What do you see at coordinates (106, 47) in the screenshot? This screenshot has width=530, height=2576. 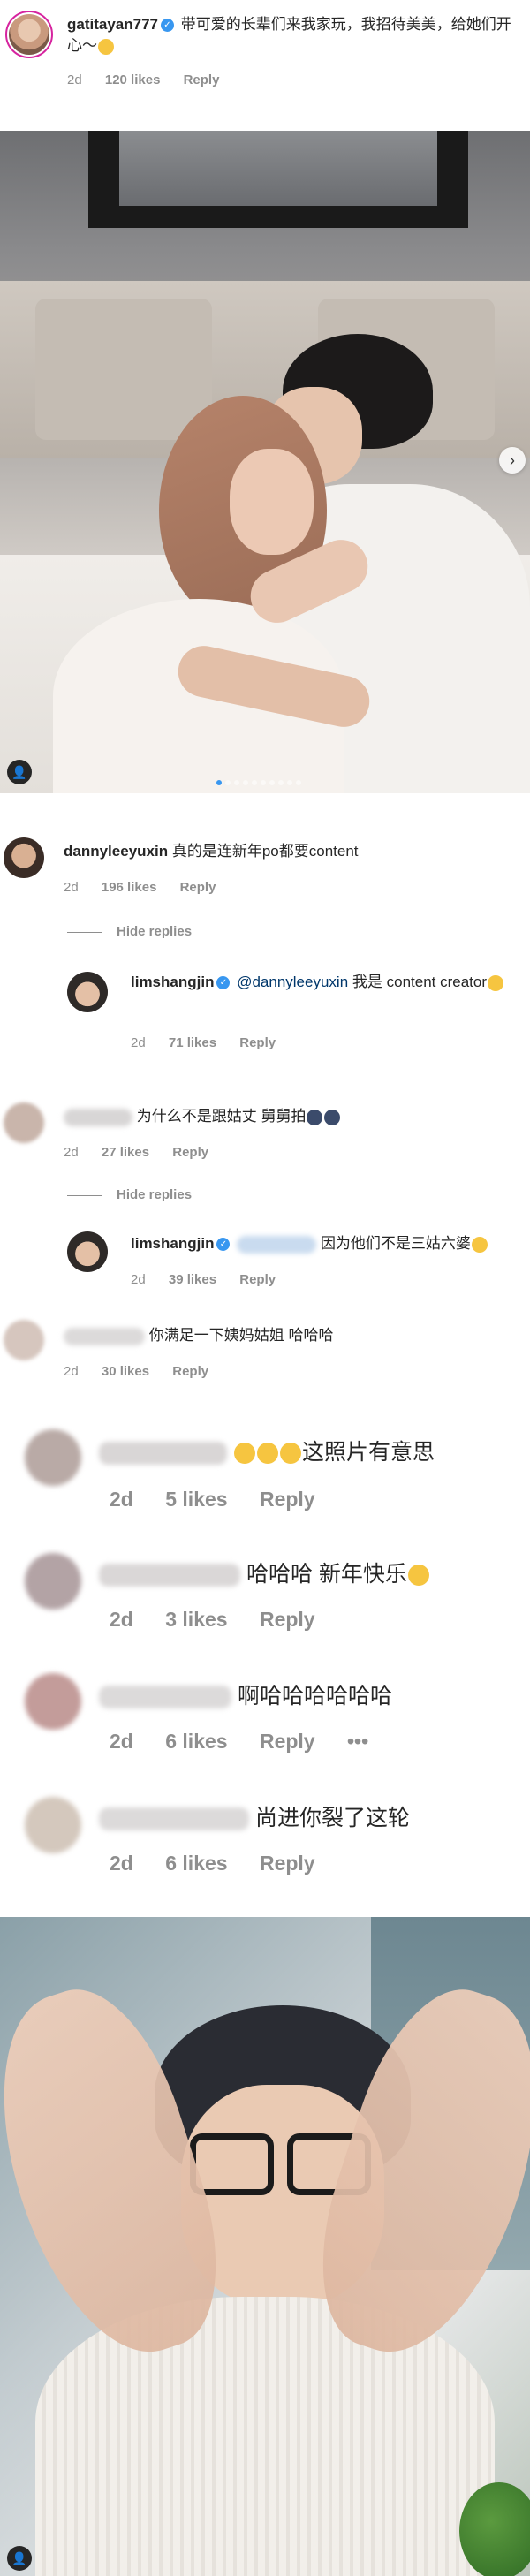 I see `grin-emoji-icon` at bounding box center [106, 47].